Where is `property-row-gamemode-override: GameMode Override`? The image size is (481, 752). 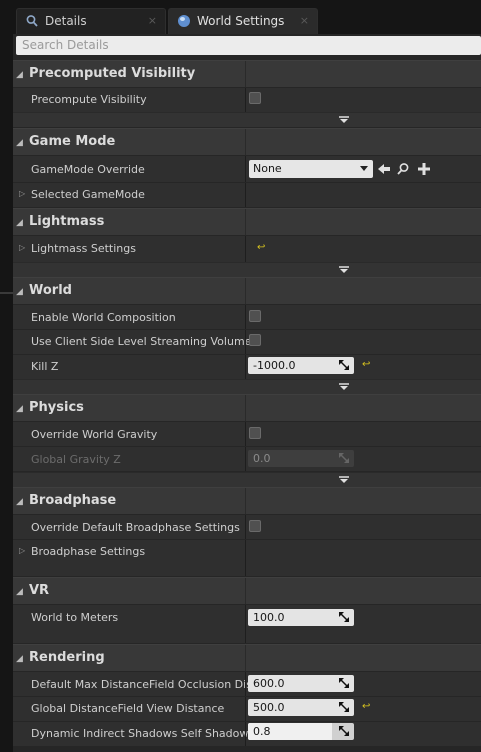 property-row-gamemode-override: GameMode Override is located at coordinates (247, 168).